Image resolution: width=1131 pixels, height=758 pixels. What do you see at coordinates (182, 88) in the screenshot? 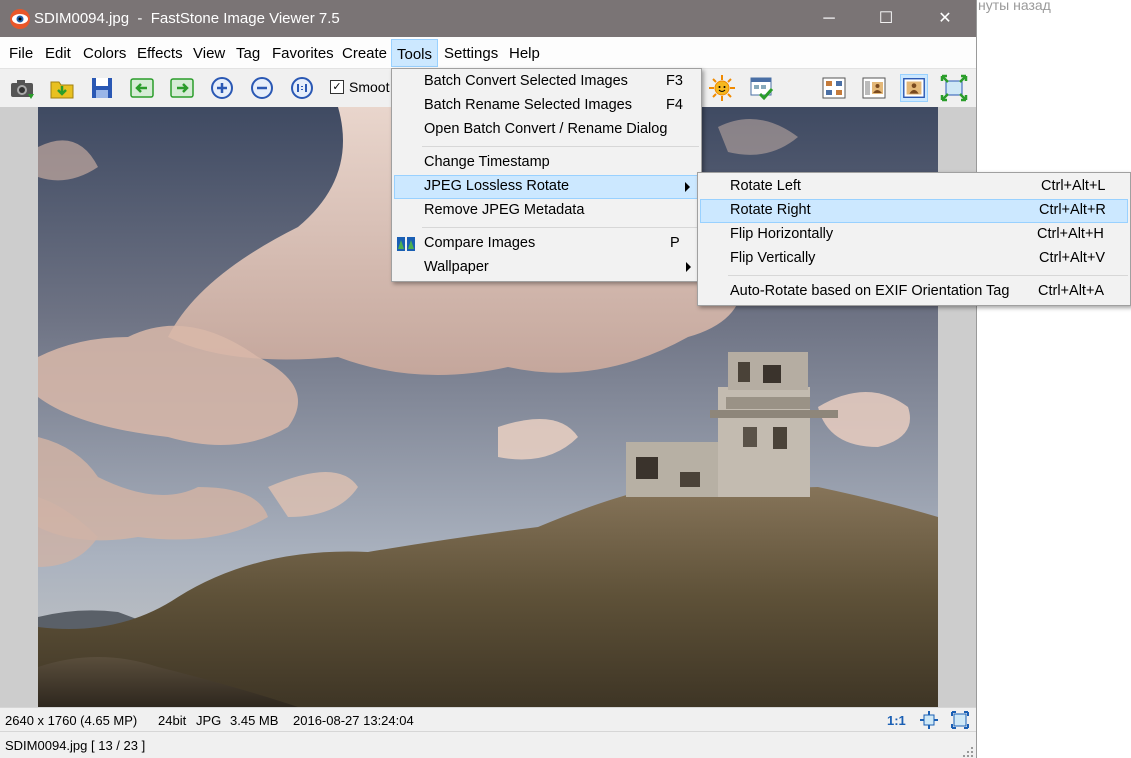
I see `next-icon` at bounding box center [182, 88].